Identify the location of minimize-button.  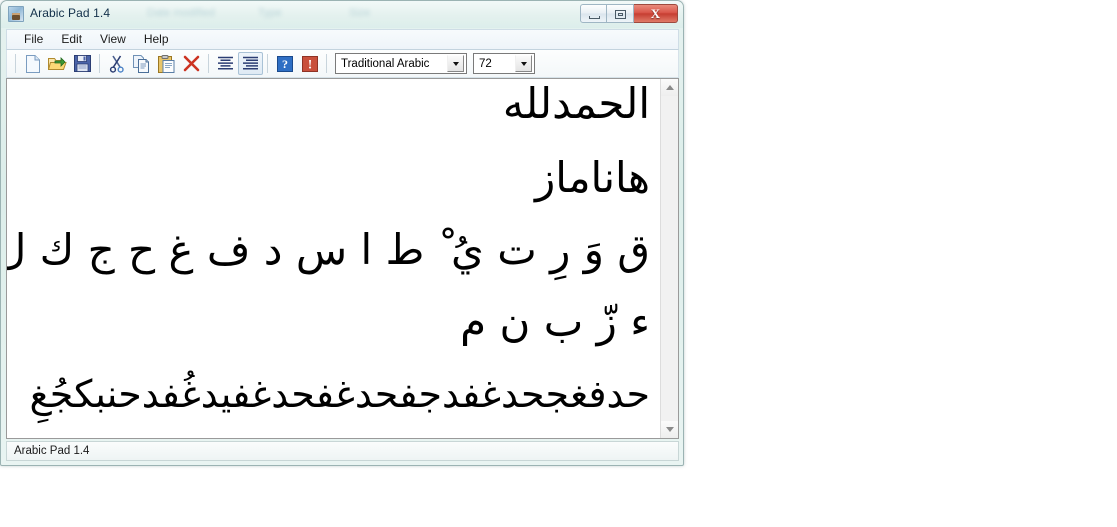
(593, 13).